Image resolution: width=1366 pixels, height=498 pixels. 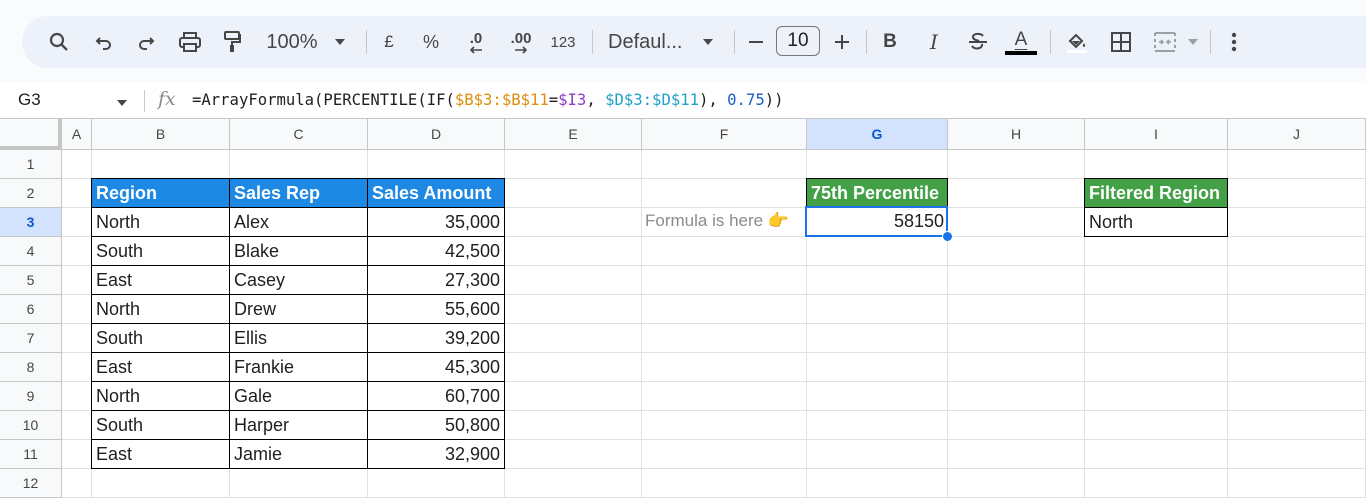 What do you see at coordinates (29, 100) in the screenshot?
I see `name-box: G3` at bounding box center [29, 100].